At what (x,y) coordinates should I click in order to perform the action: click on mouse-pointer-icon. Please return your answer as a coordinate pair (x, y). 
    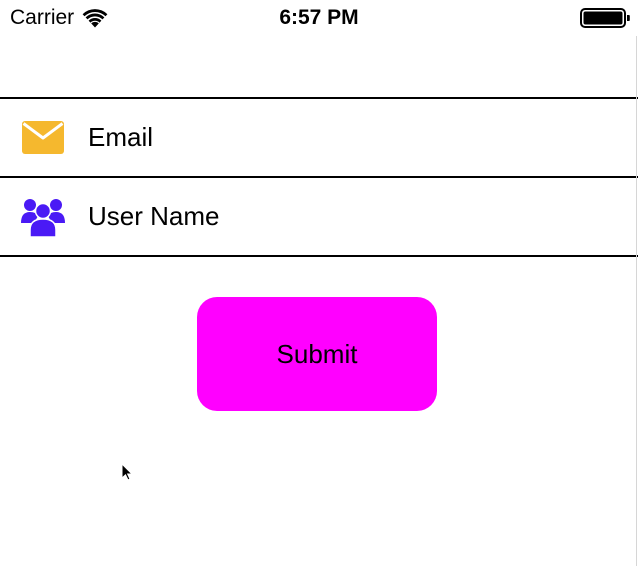
    Looking at the image, I should click on (127, 472).